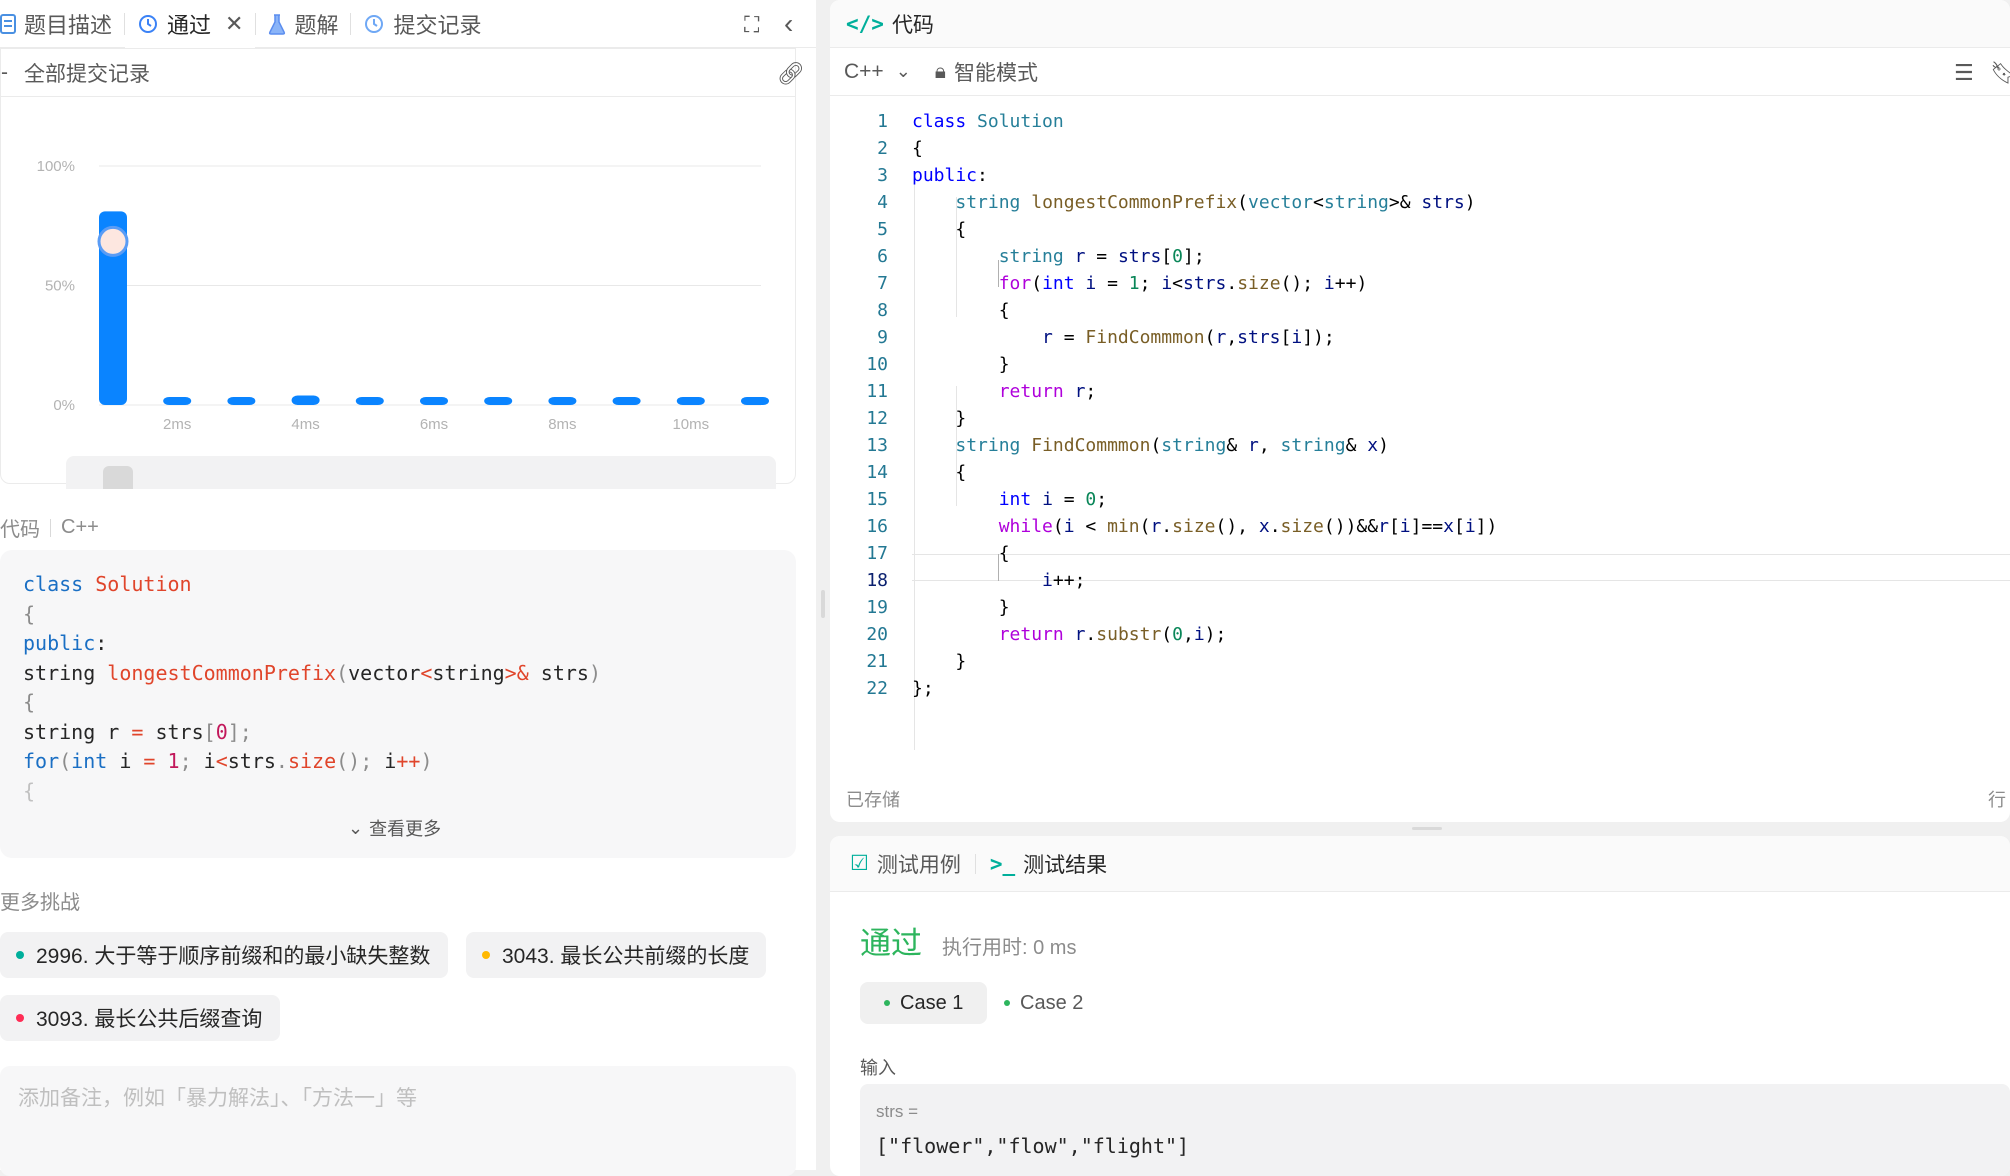 This screenshot has width=2010, height=1176. I want to click on y-tick-label: 50%, so click(60, 286).